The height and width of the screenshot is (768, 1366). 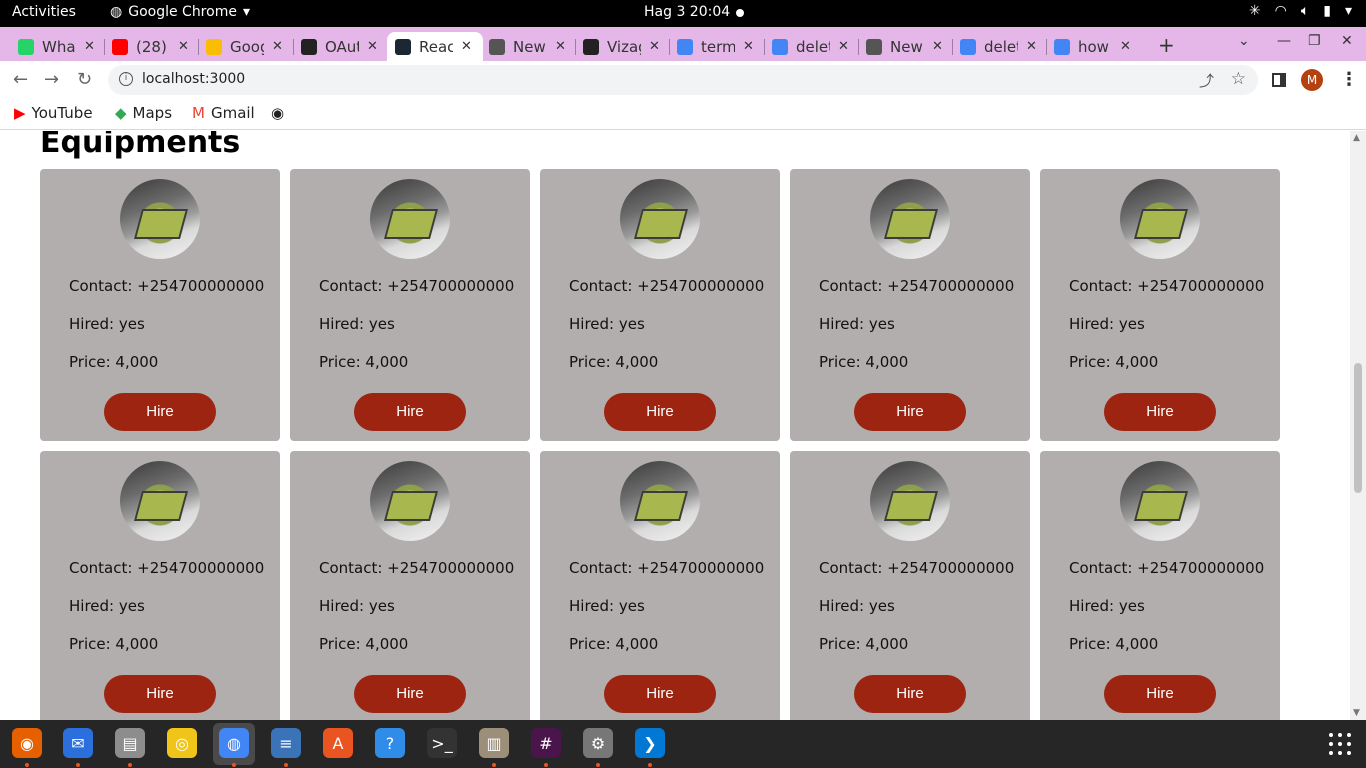 I want to click on page-title: Equipments, so click(x=140, y=145).